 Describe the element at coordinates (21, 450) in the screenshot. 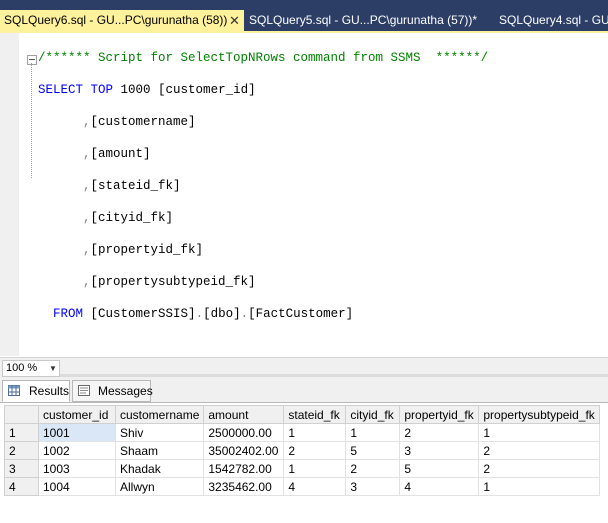

I see `row-number-cell: 2` at that location.